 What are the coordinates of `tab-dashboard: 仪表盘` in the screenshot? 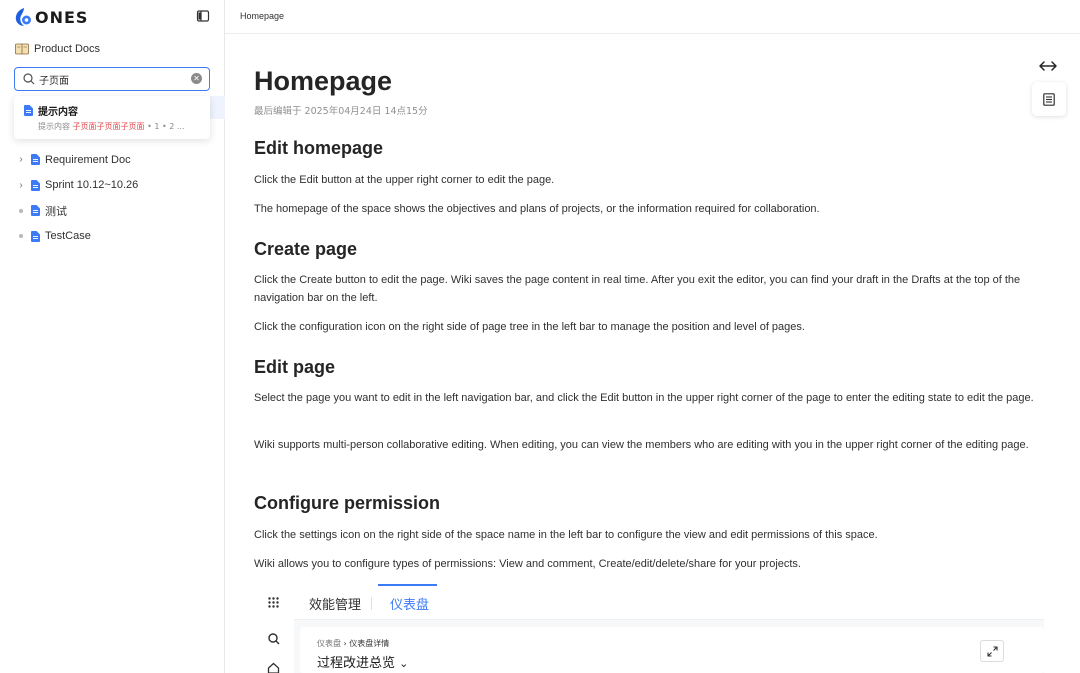 It's located at (410, 605).